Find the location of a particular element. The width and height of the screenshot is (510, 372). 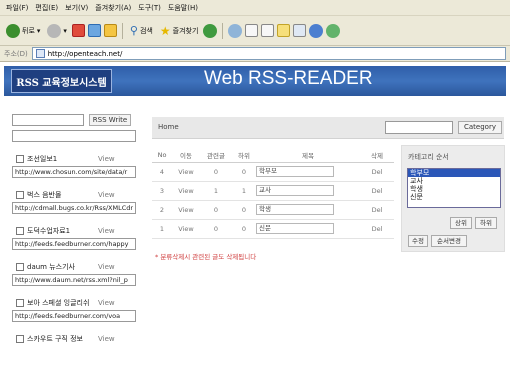

folder-icon is located at coordinates (284, 30).